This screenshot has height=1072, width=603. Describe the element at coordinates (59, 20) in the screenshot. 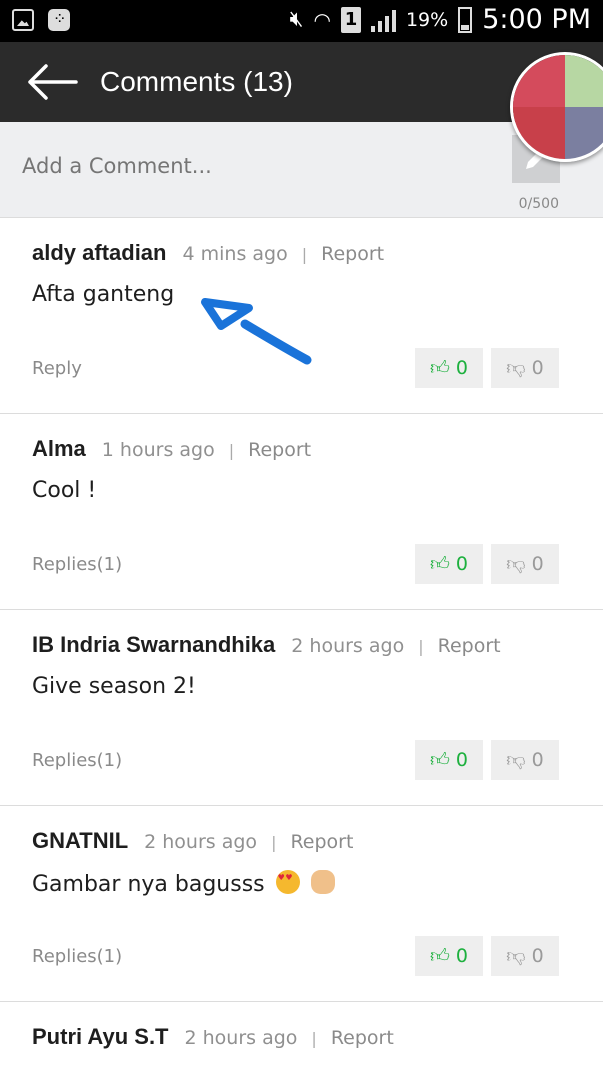

I see `bbm-icon` at that location.